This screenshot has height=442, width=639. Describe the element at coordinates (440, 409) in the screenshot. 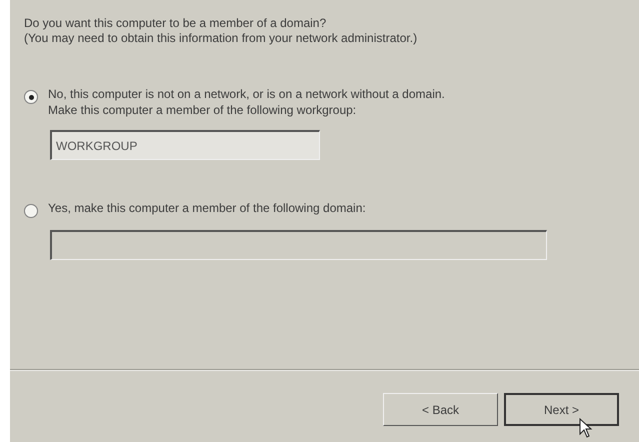

I see `back-button: < Back` at that location.